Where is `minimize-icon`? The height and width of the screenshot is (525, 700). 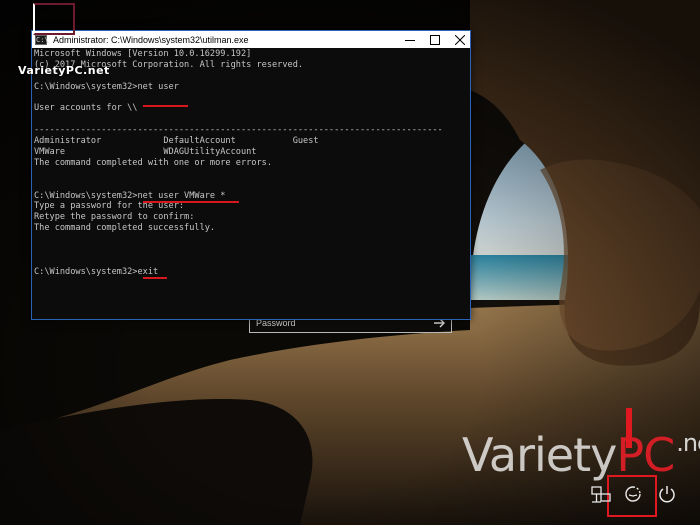 minimize-icon is located at coordinates (410, 40).